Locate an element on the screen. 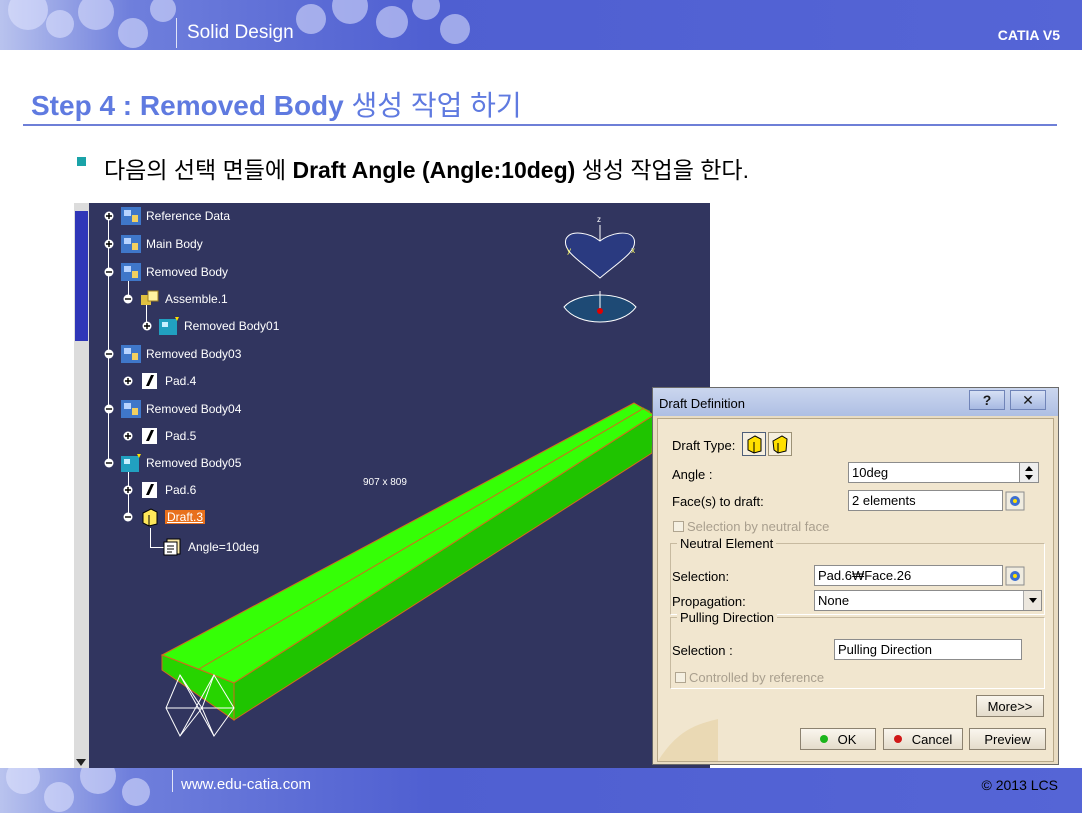  tree-label: Removed Body05 is located at coordinates (194, 463).